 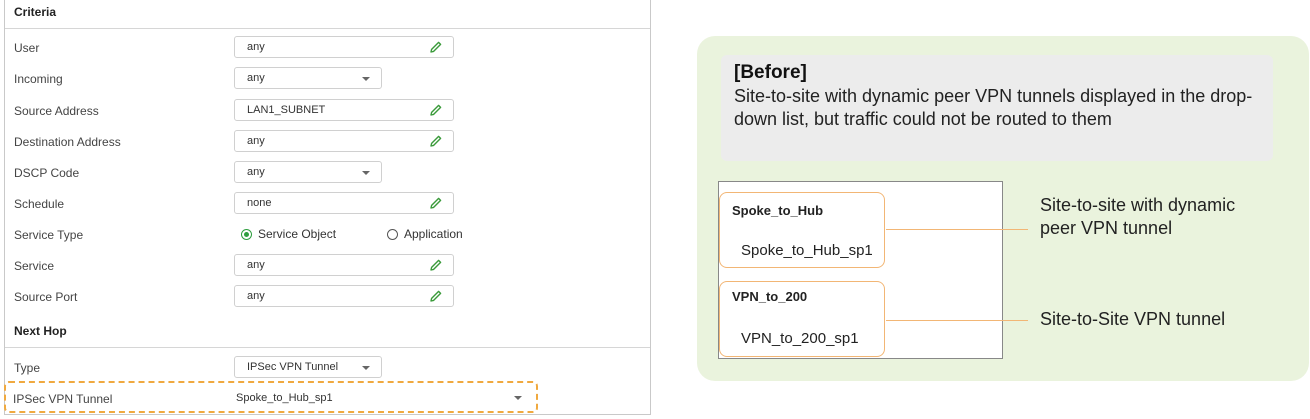 I want to click on service-value: any, so click(x=256, y=265).